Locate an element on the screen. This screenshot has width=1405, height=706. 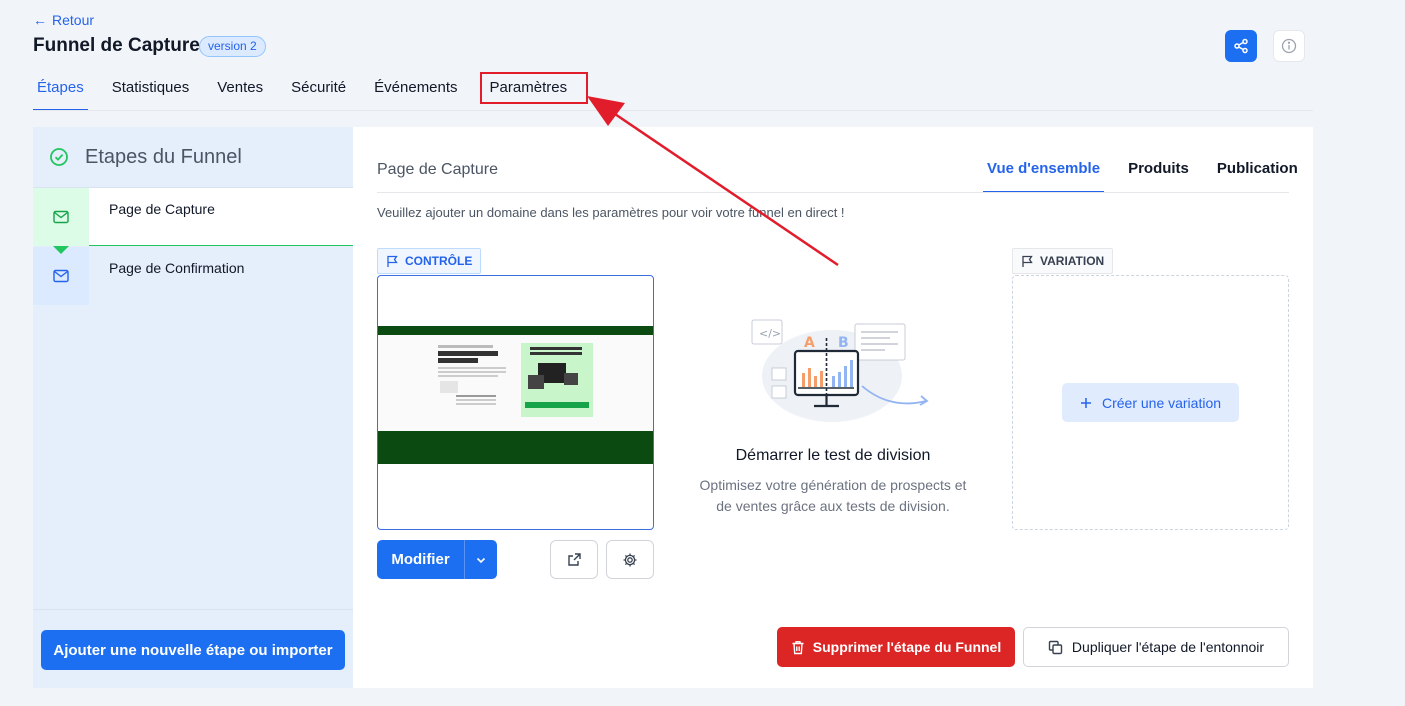
modify-dropdown-toggle is located at coordinates (481, 559).